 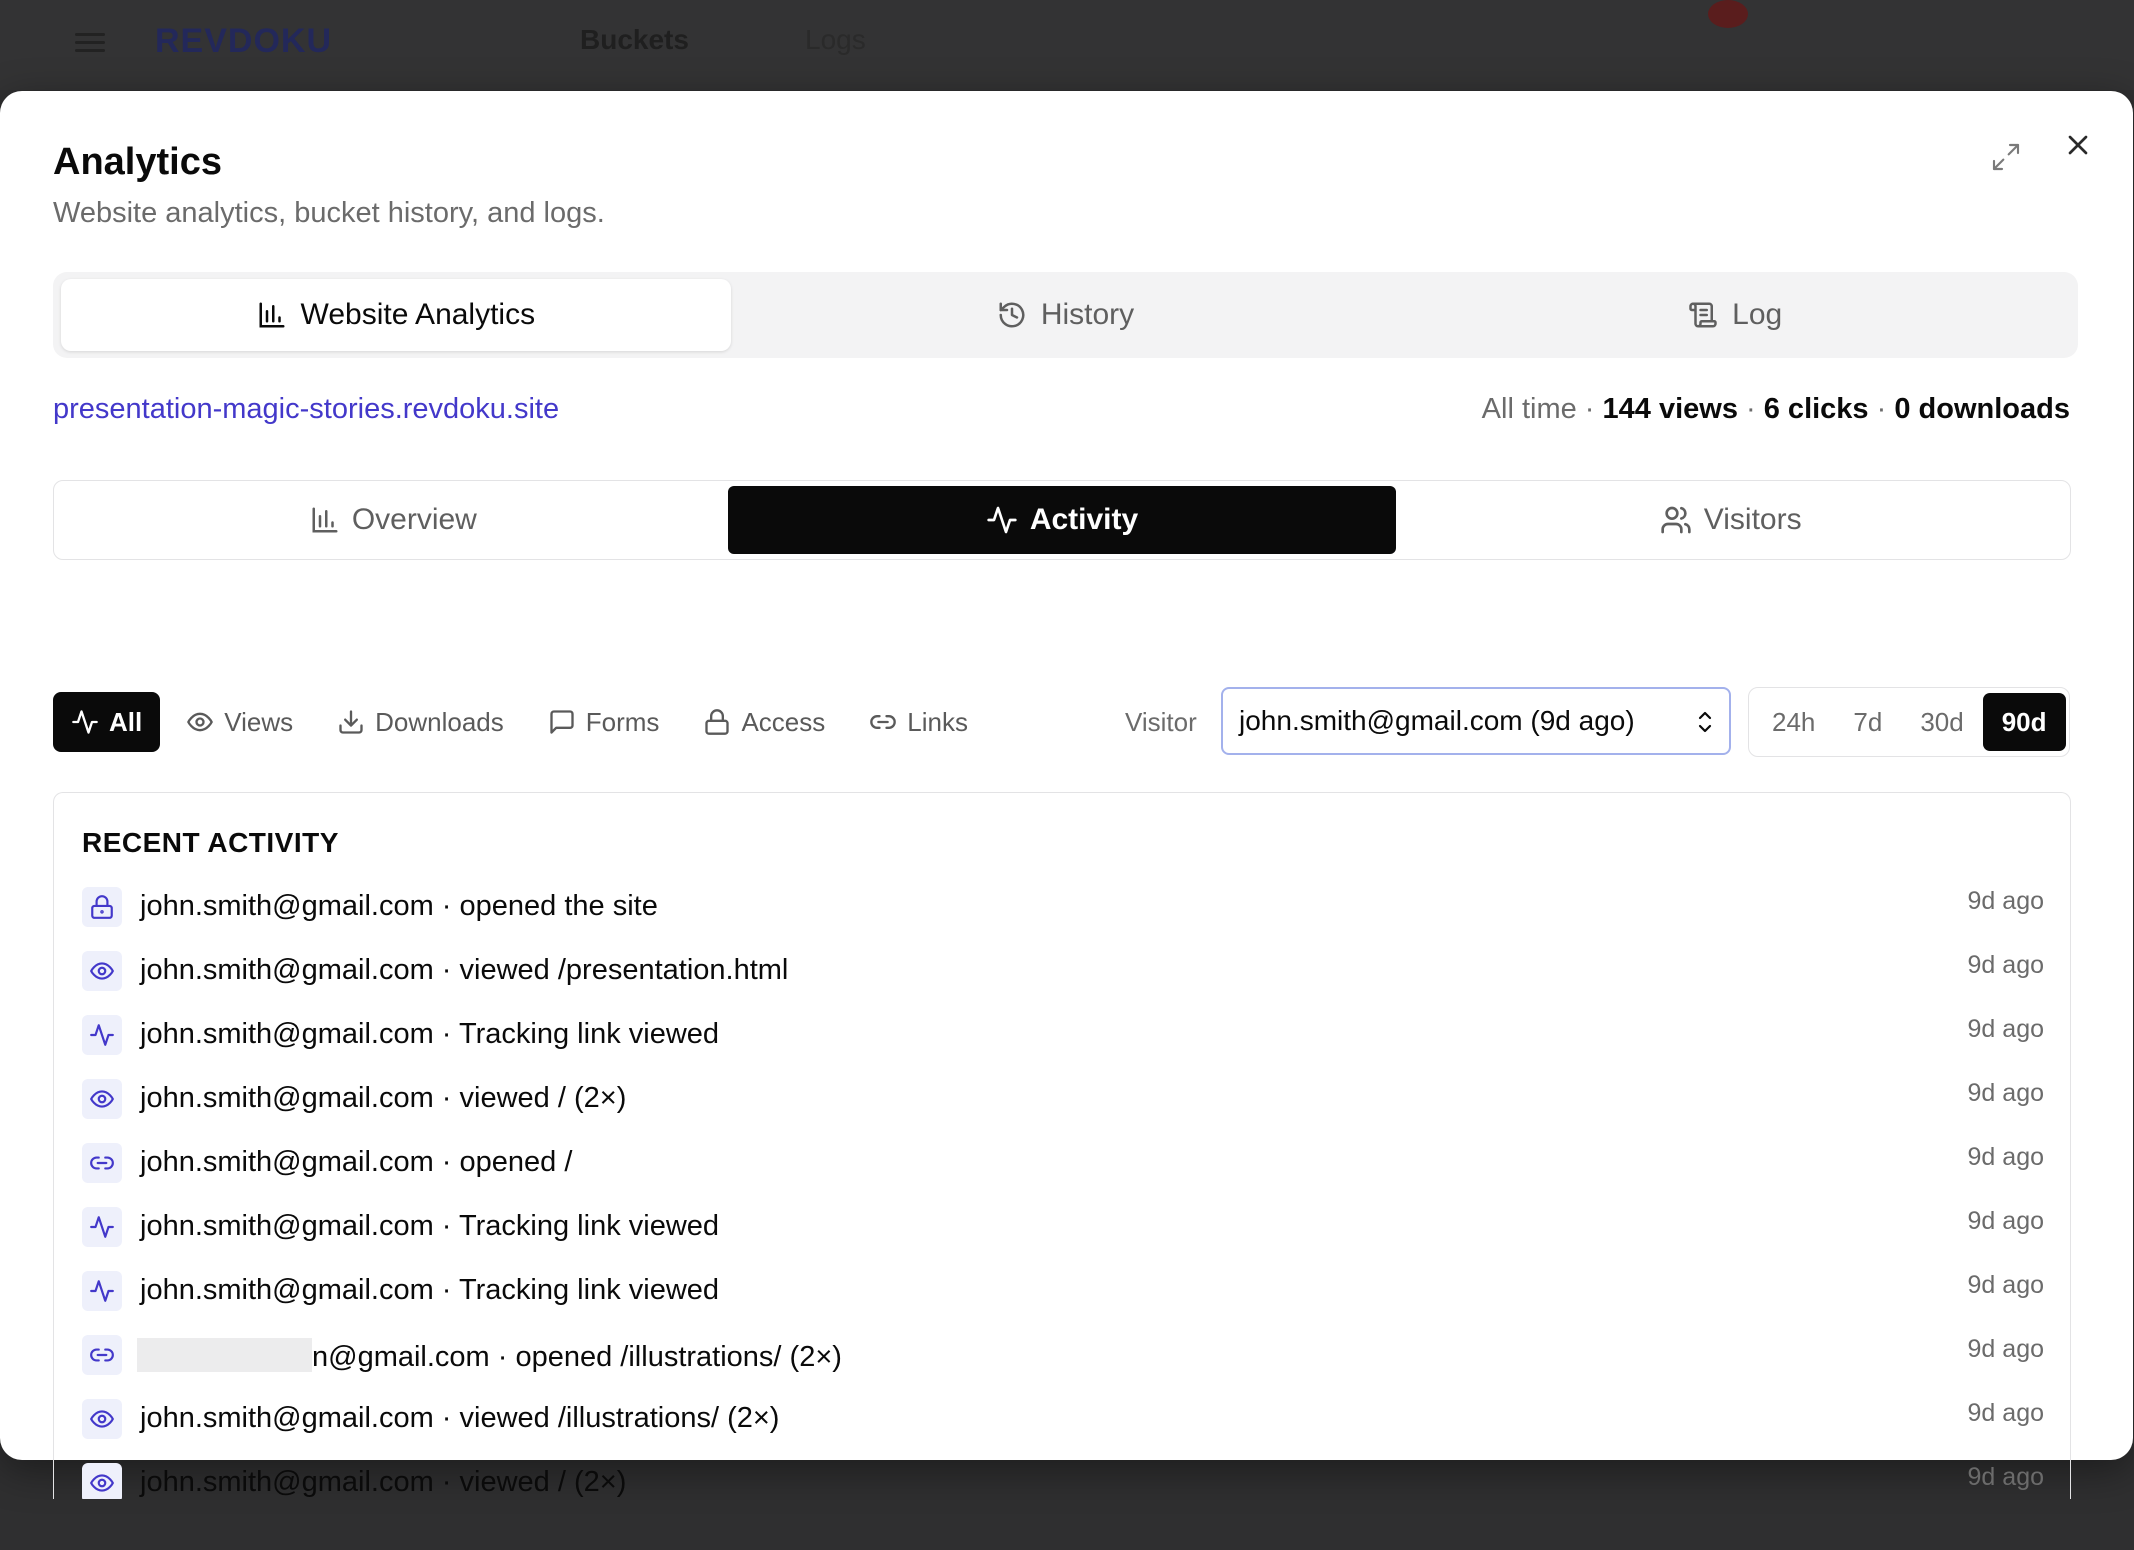 What do you see at coordinates (1063, 1169) in the screenshot?
I see `activity-row: john.smith@gmail.com · opened / 9d ago` at bounding box center [1063, 1169].